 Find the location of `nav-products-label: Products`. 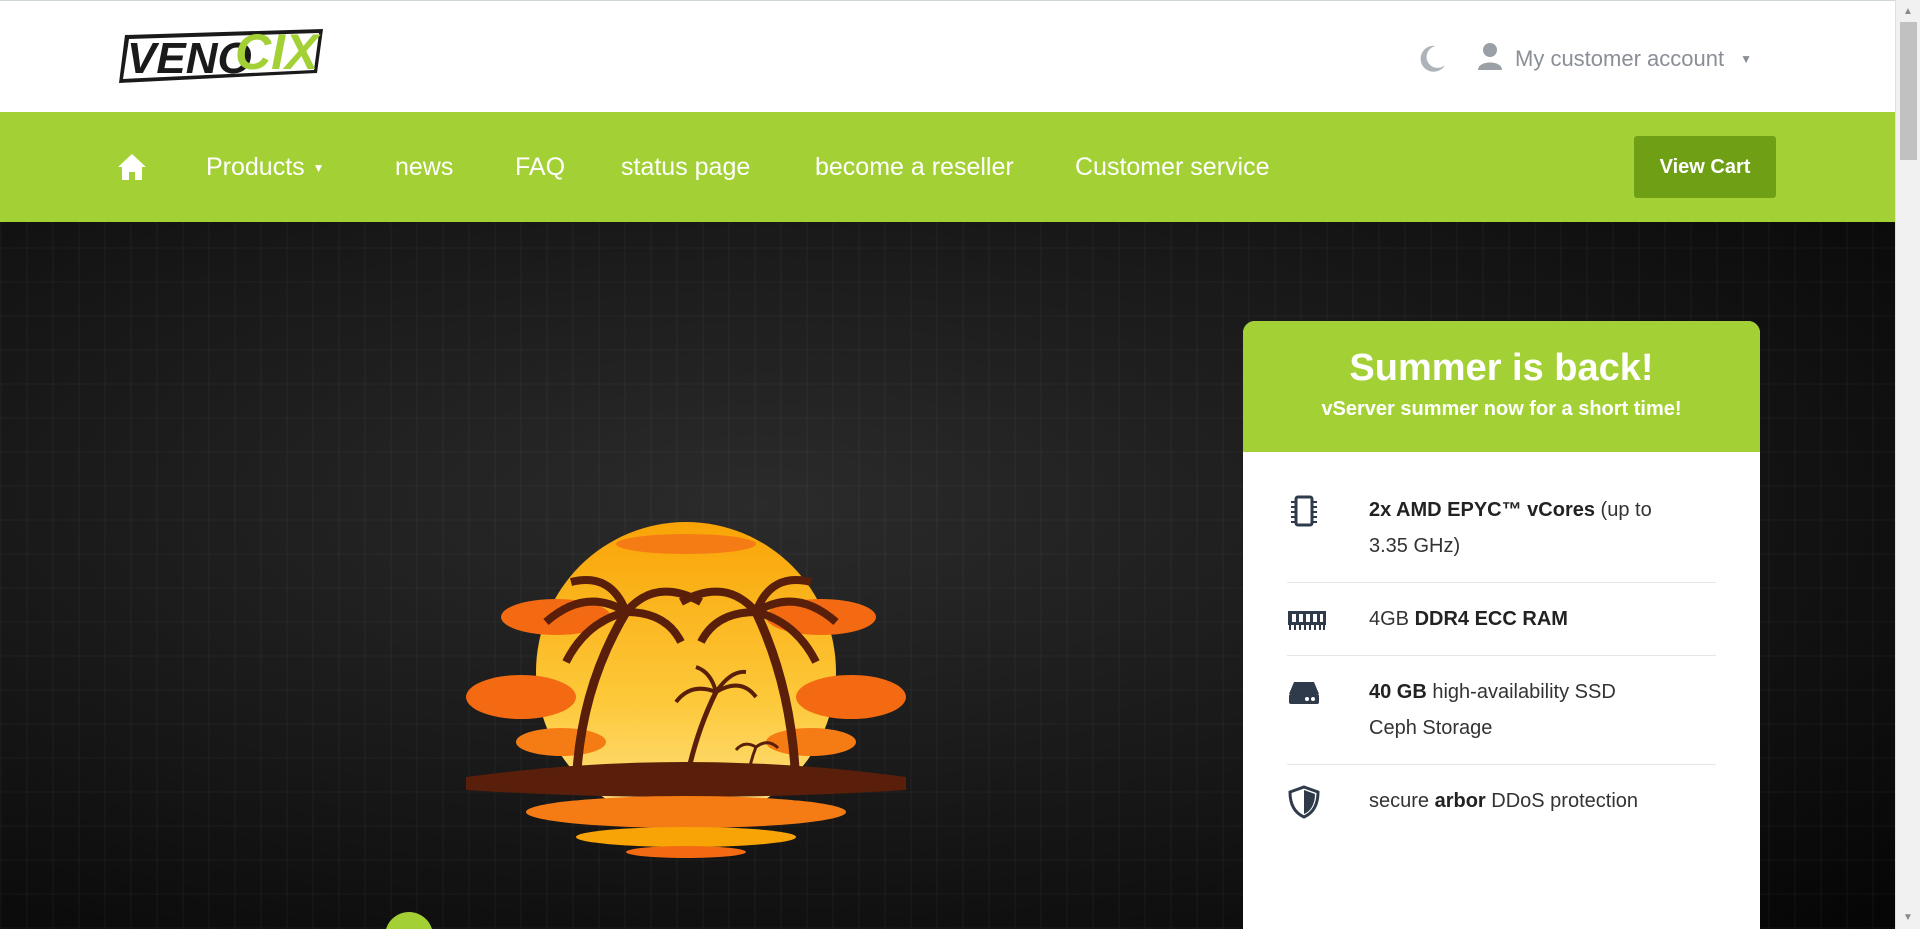

nav-products-label: Products is located at coordinates (255, 167).